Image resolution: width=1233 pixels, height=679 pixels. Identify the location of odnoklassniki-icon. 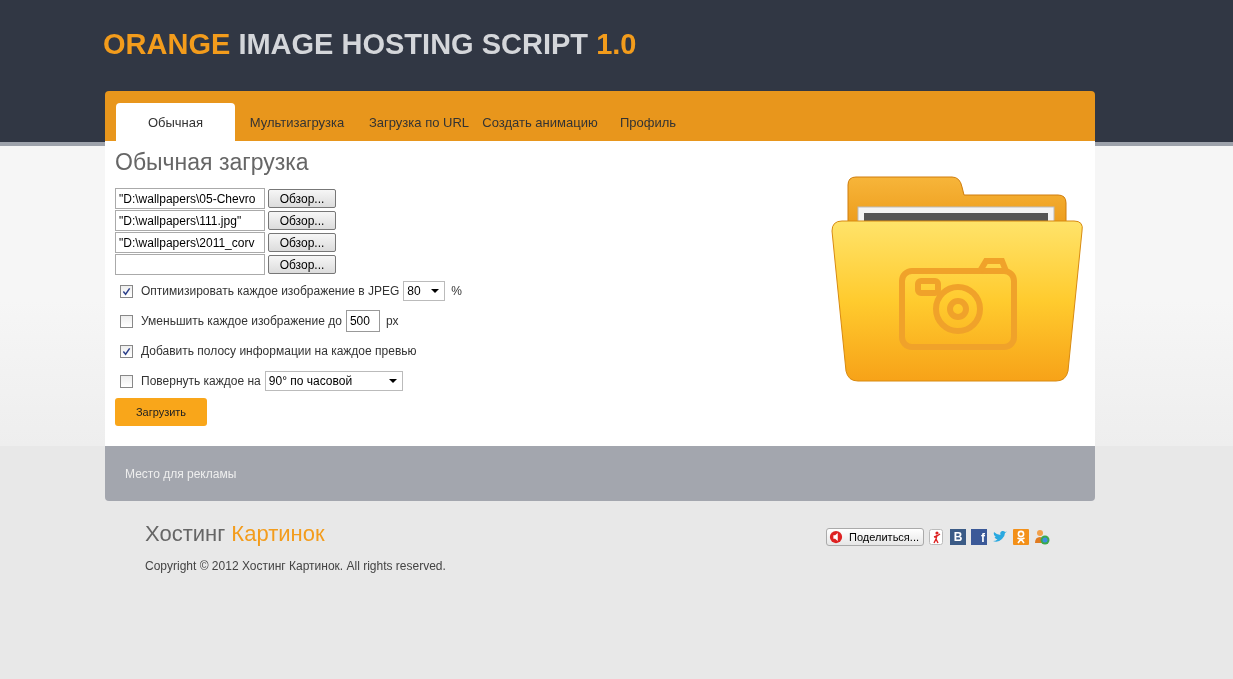
(1021, 537).